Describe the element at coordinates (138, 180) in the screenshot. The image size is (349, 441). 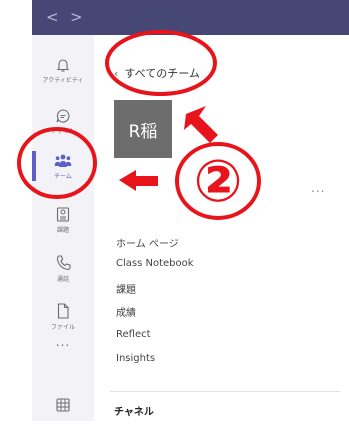
I see `arrow-left-icon` at that location.